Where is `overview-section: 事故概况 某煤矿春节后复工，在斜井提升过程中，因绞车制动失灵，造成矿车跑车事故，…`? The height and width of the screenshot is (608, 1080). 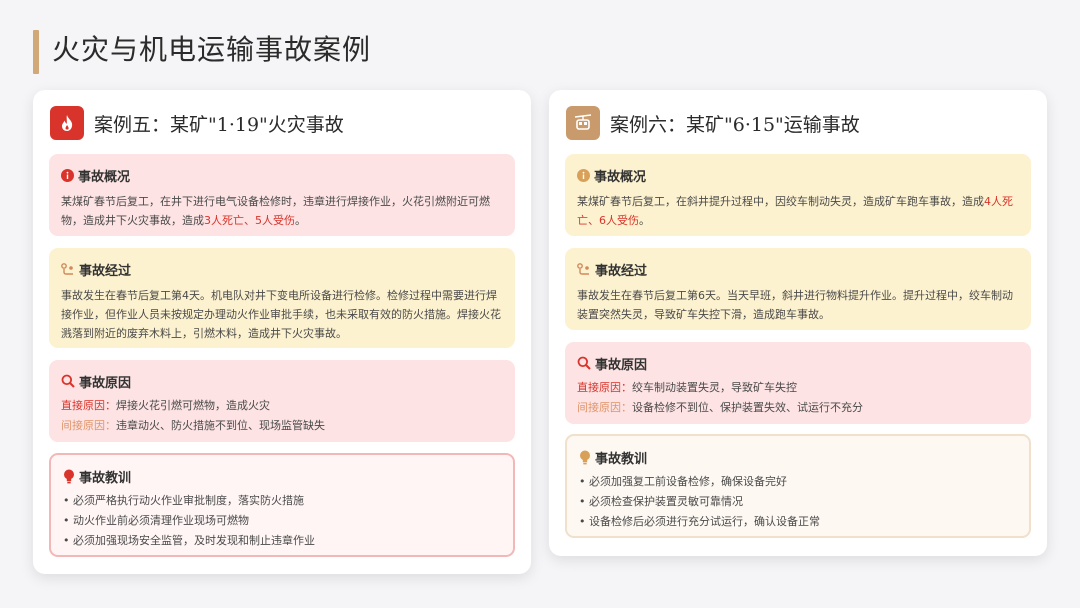 overview-section: 事故概况 某煤矿春节后复工，在斜井提升过程中，因绞车制动失灵，造成矿车跑车事故，… is located at coordinates (798, 195).